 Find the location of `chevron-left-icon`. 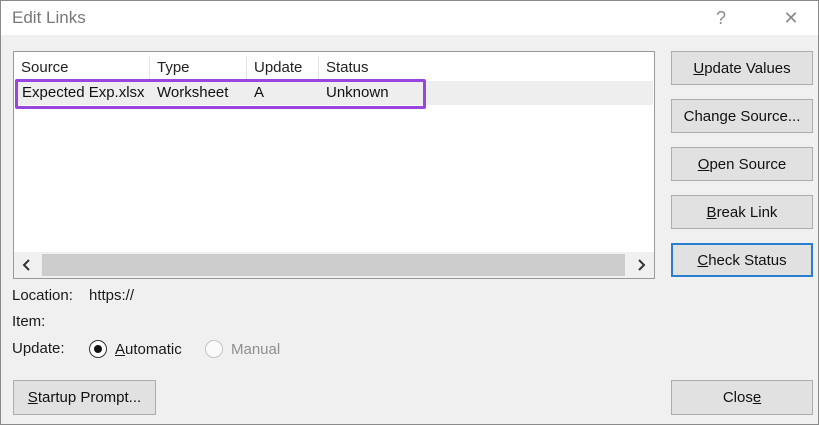

chevron-left-icon is located at coordinates (26, 265).